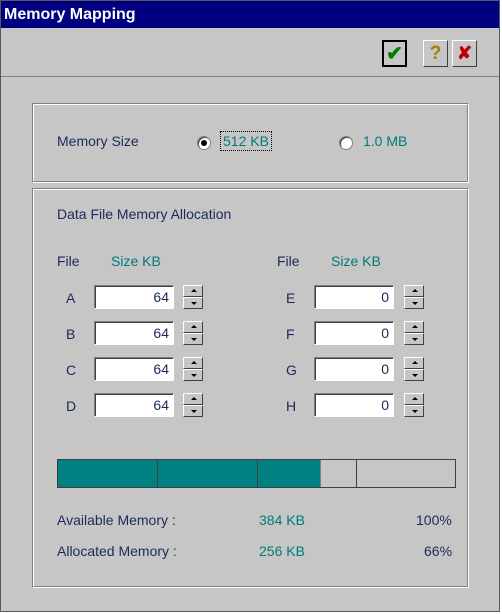  Describe the element at coordinates (71, 334) in the screenshot. I see `file-label: B` at that location.